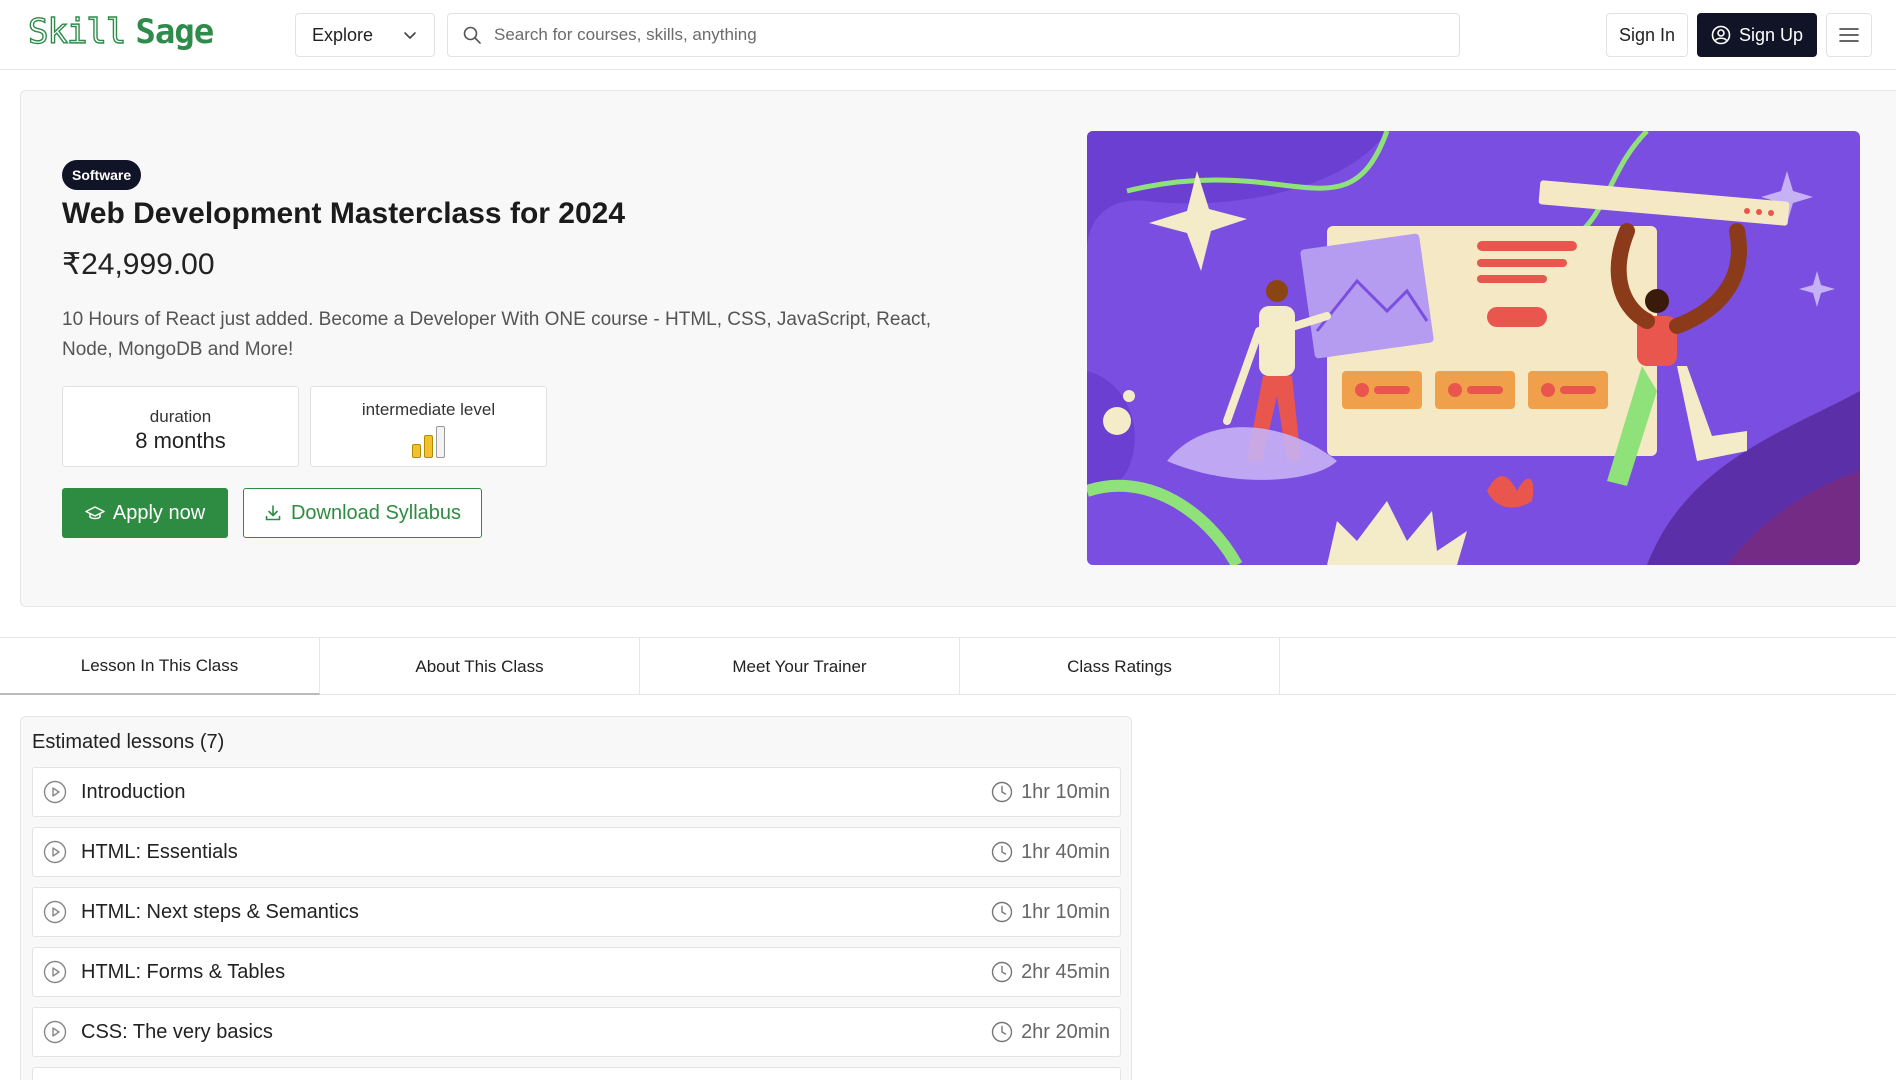 The height and width of the screenshot is (1080, 1896). What do you see at coordinates (480, 666) in the screenshot?
I see `tab-about: About This Class` at bounding box center [480, 666].